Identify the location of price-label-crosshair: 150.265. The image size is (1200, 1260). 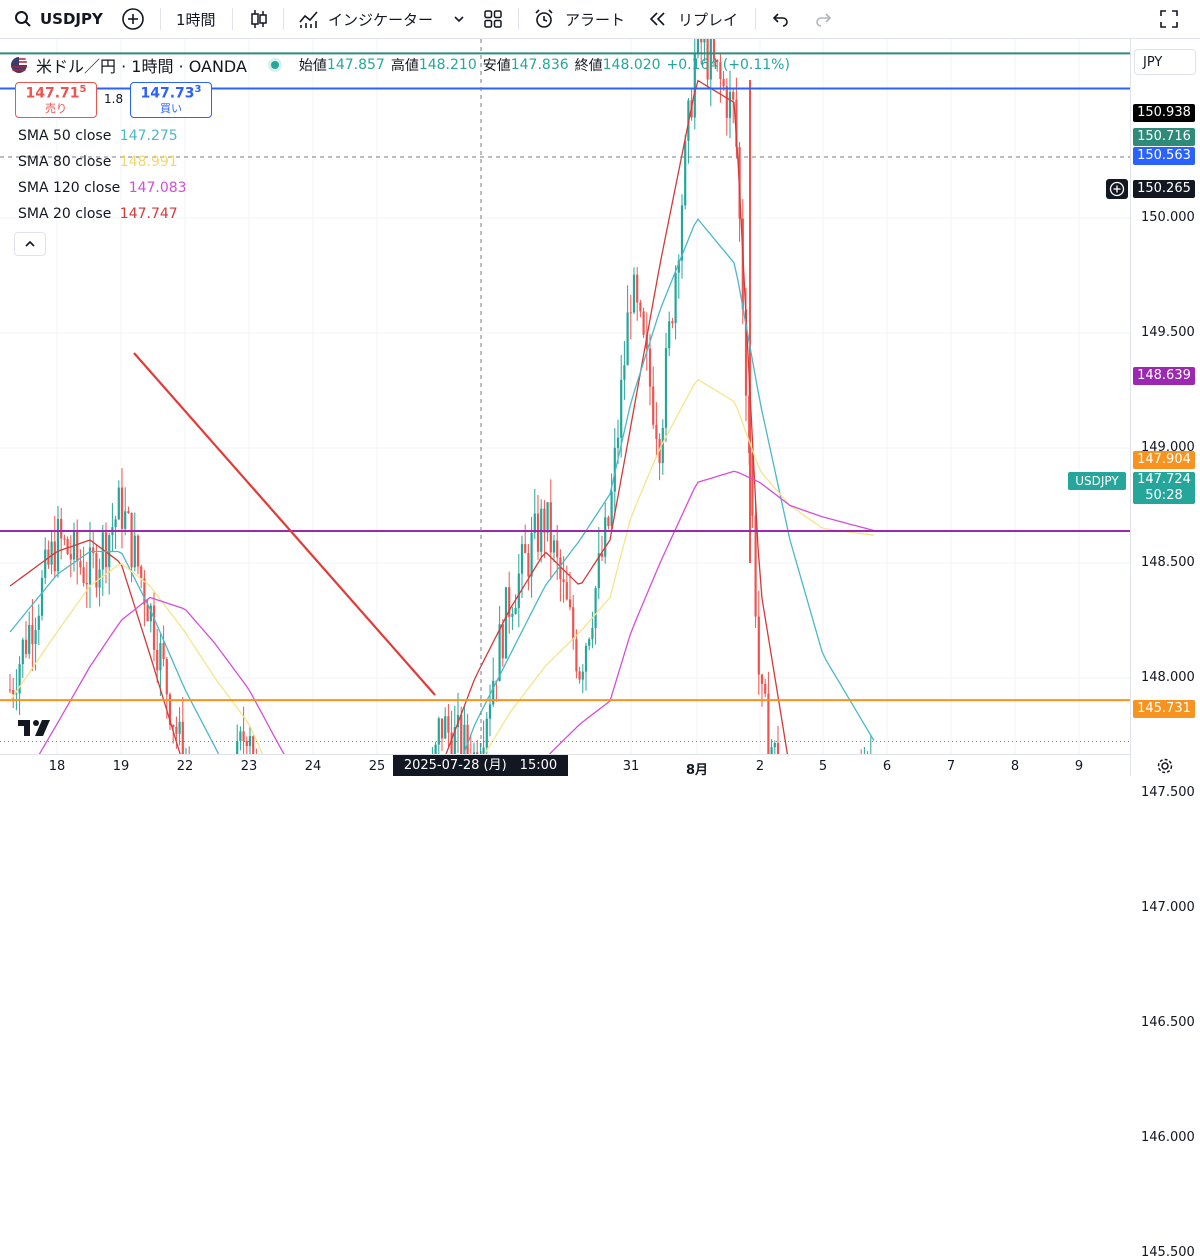
(1164, 189).